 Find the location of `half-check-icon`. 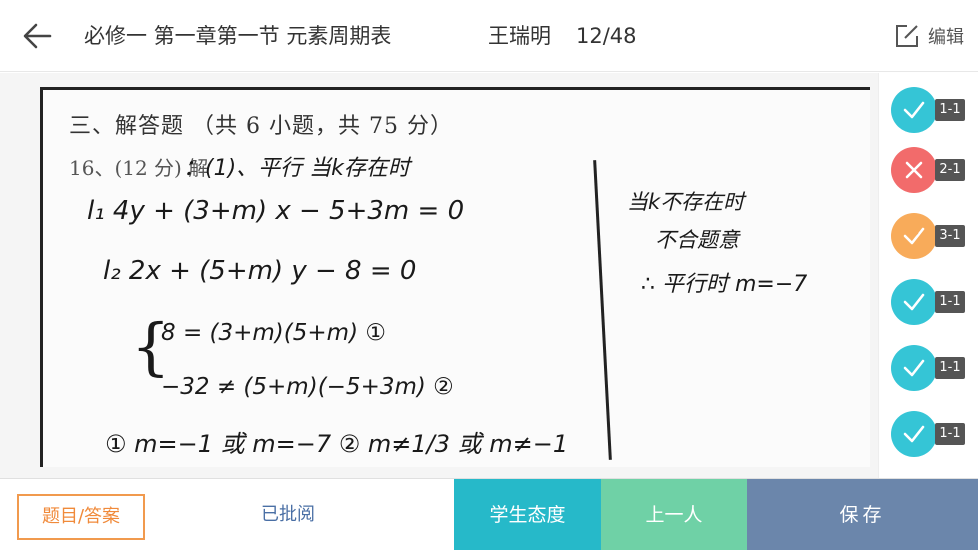

half-check-icon is located at coordinates (914, 236).